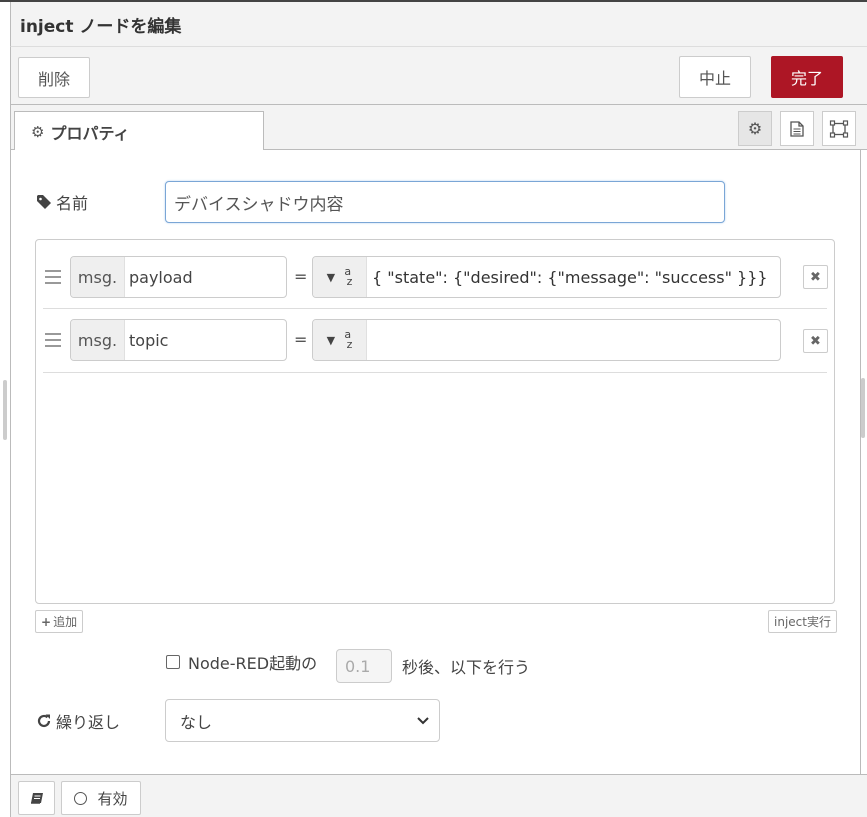 This screenshot has height=817, width=867. Describe the element at coordinates (445, 202) in the screenshot. I see `name-input` at that location.